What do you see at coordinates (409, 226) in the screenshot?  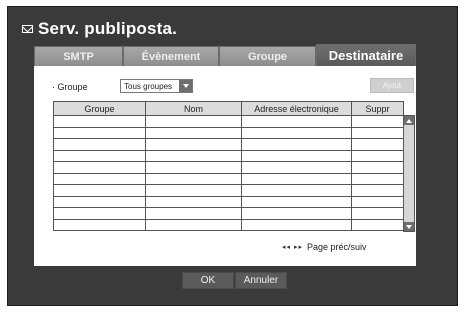 I see `scroll-down-icon` at bounding box center [409, 226].